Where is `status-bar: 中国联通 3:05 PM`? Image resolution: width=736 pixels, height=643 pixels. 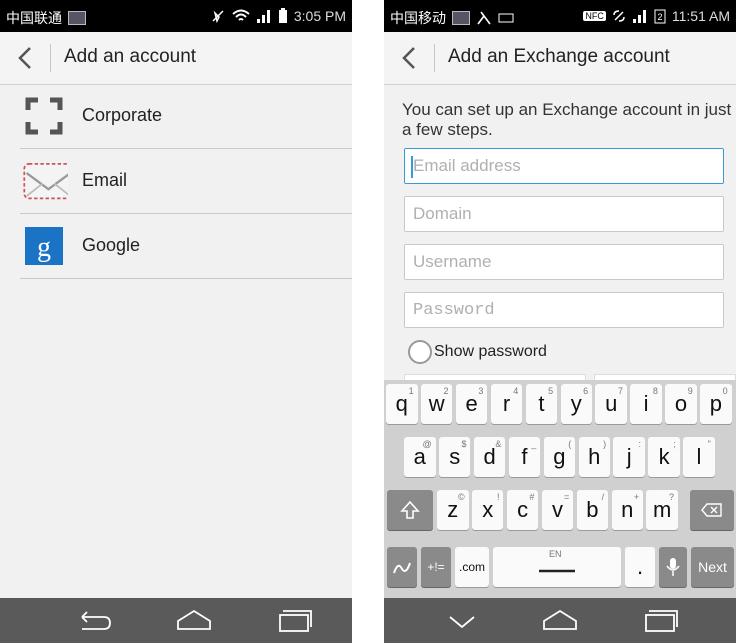 status-bar: 中国联通 3:05 PM is located at coordinates (176, 16).